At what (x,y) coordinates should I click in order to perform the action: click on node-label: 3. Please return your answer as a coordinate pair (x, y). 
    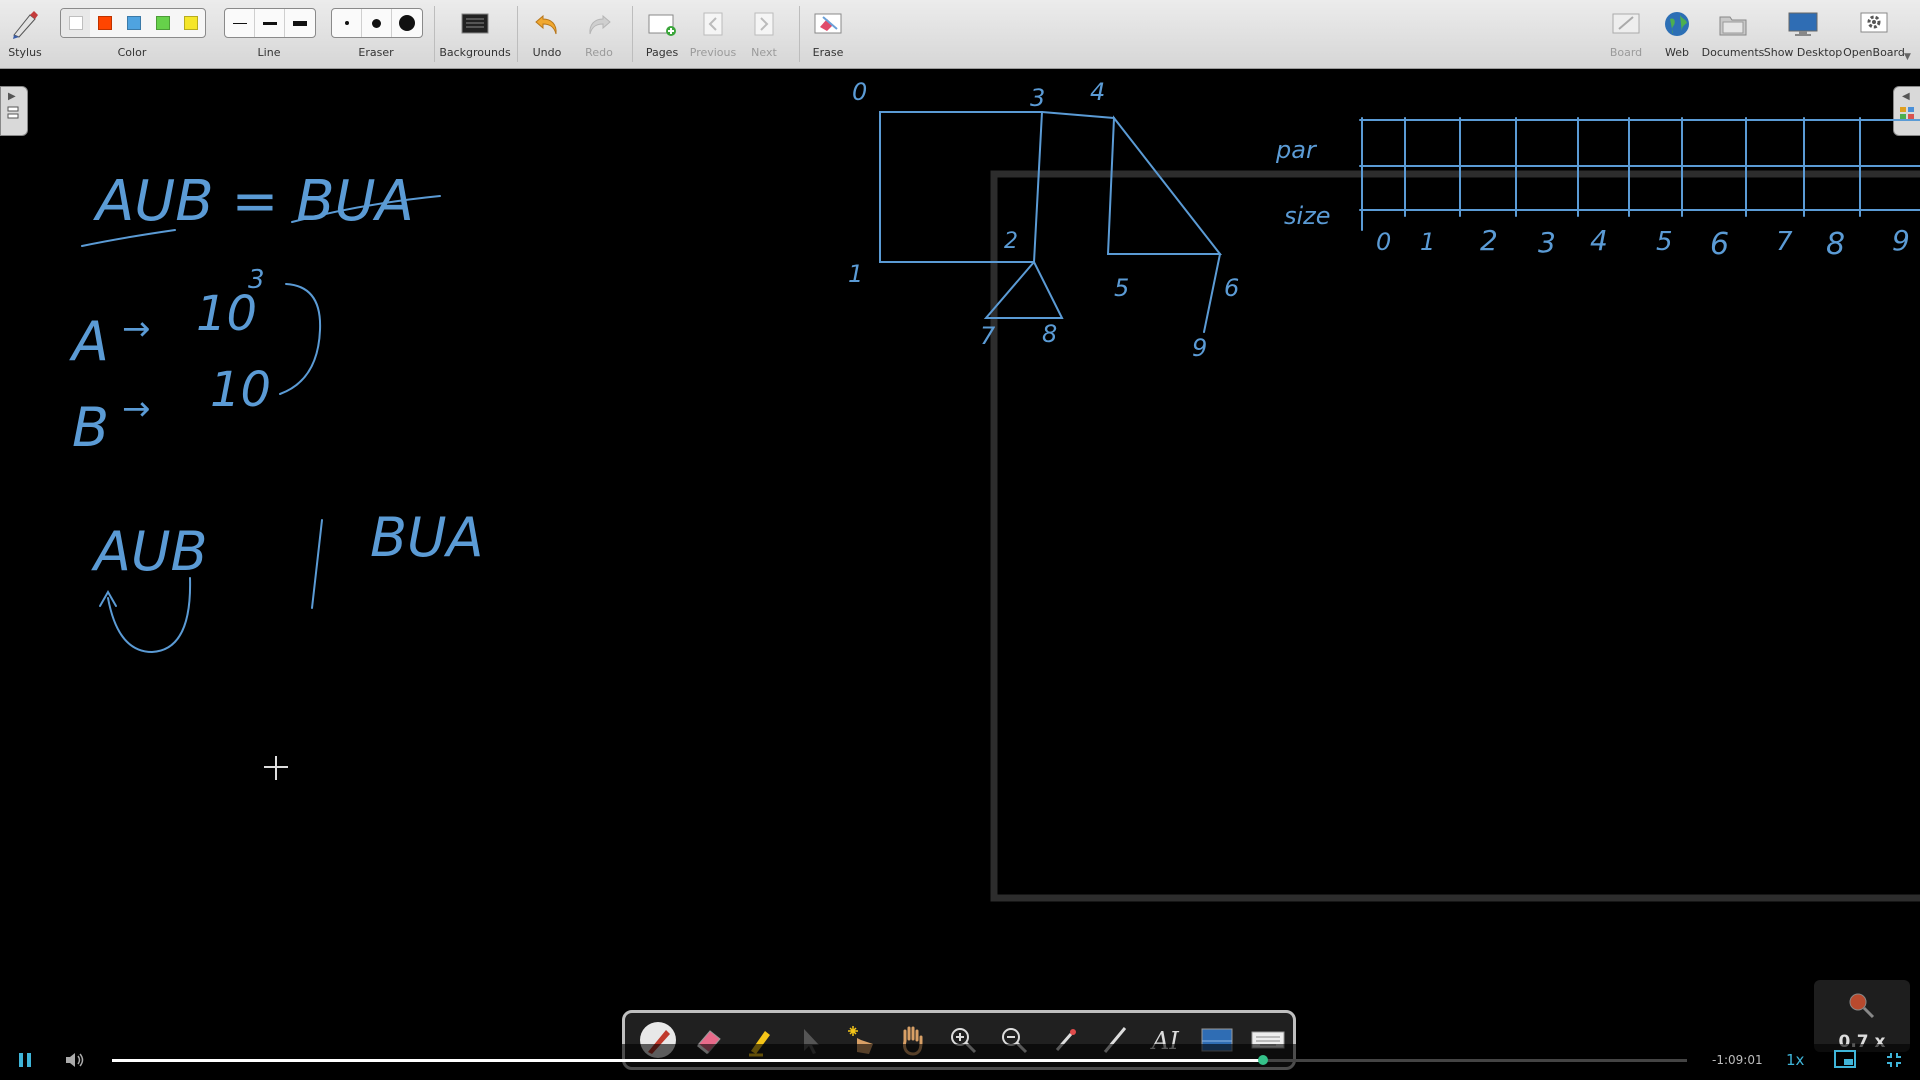
    Looking at the image, I should click on (1037, 98).